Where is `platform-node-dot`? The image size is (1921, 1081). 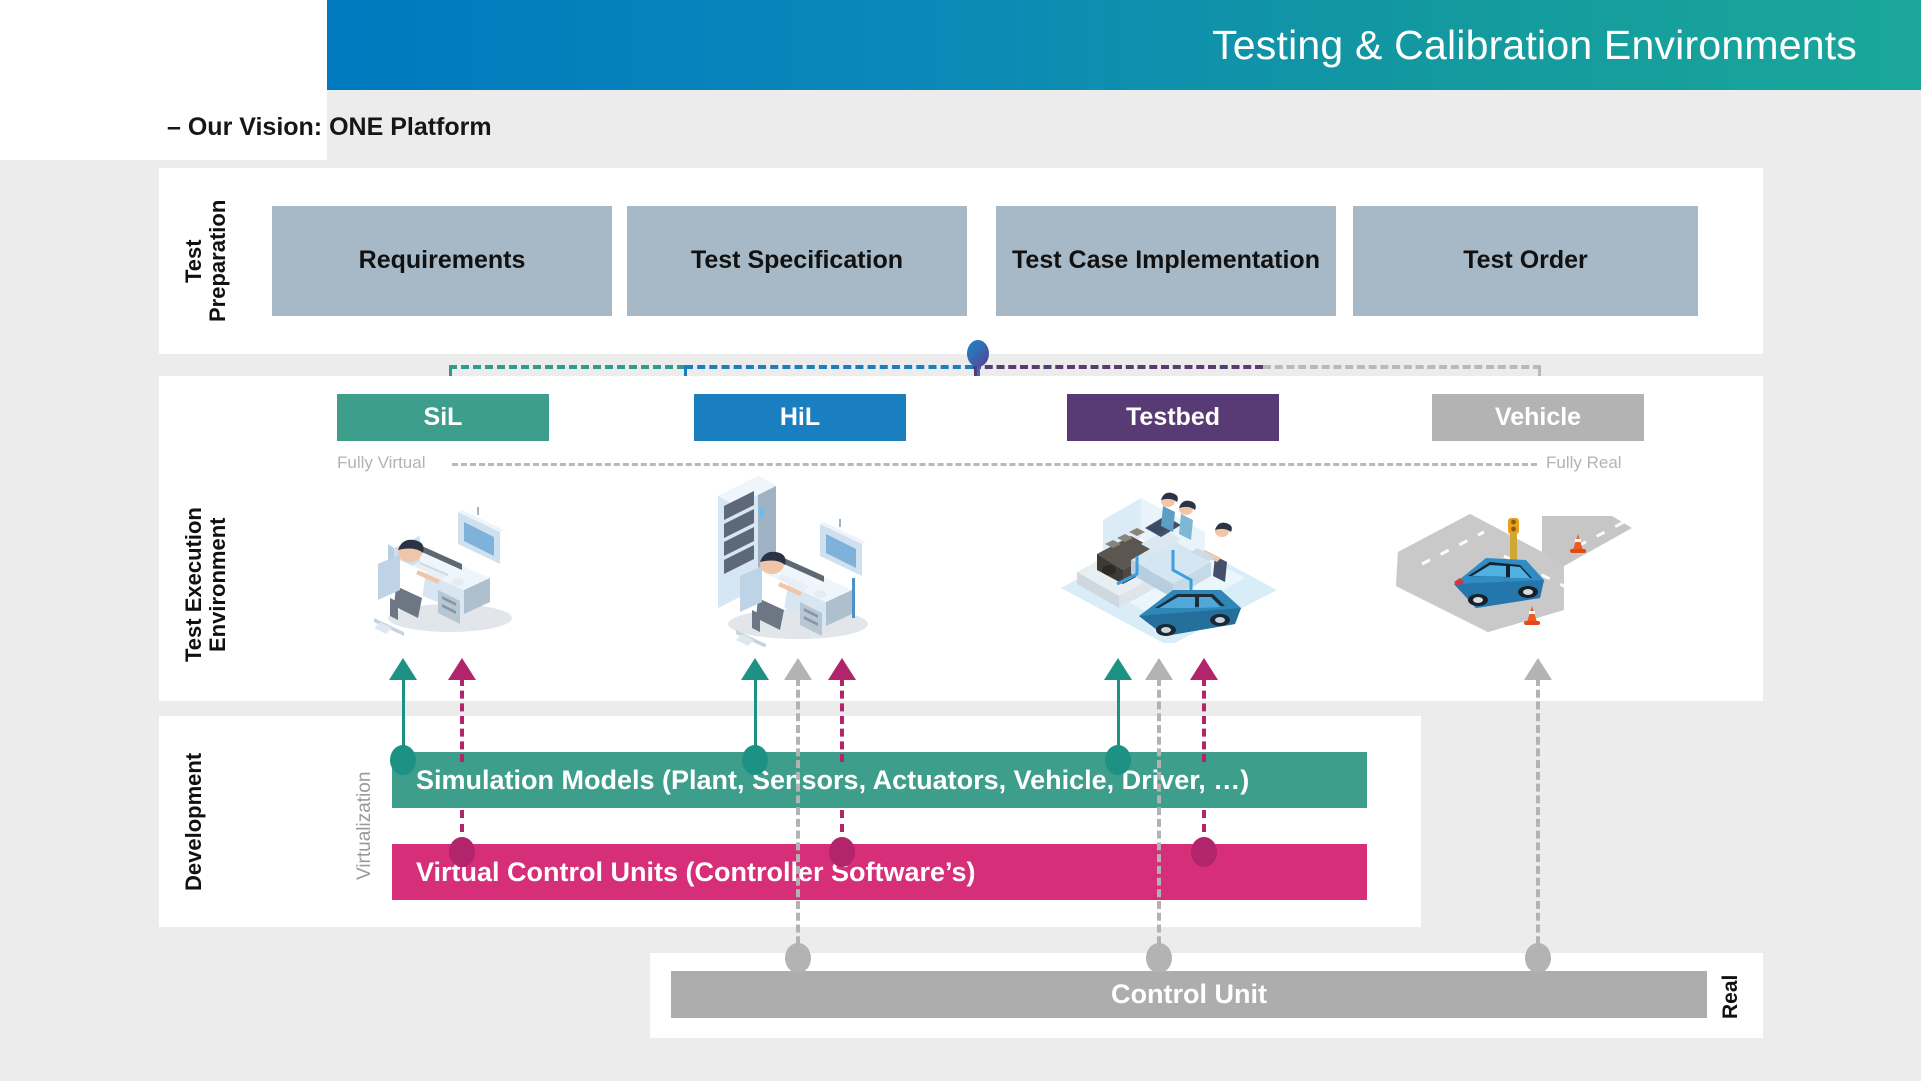 platform-node-dot is located at coordinates (978, 353).